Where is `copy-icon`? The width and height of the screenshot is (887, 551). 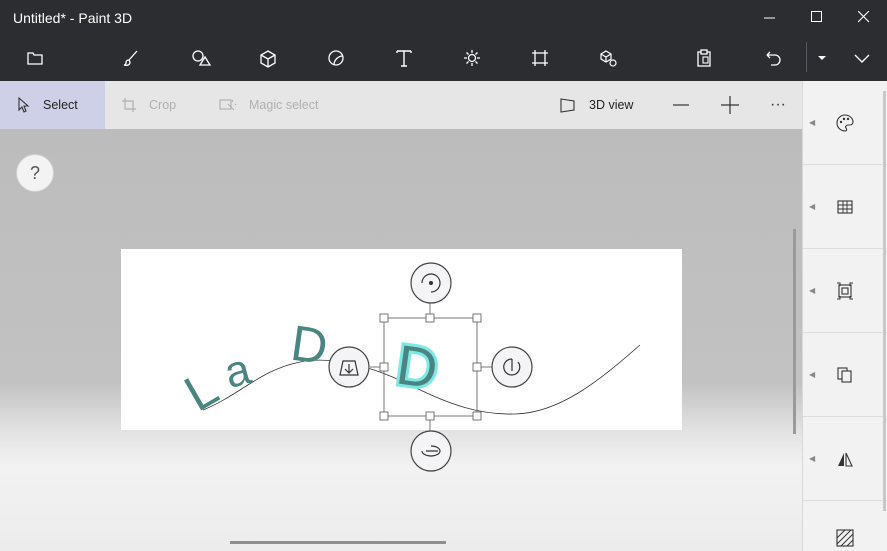 copy-icon is located at coordinates (844, 375).